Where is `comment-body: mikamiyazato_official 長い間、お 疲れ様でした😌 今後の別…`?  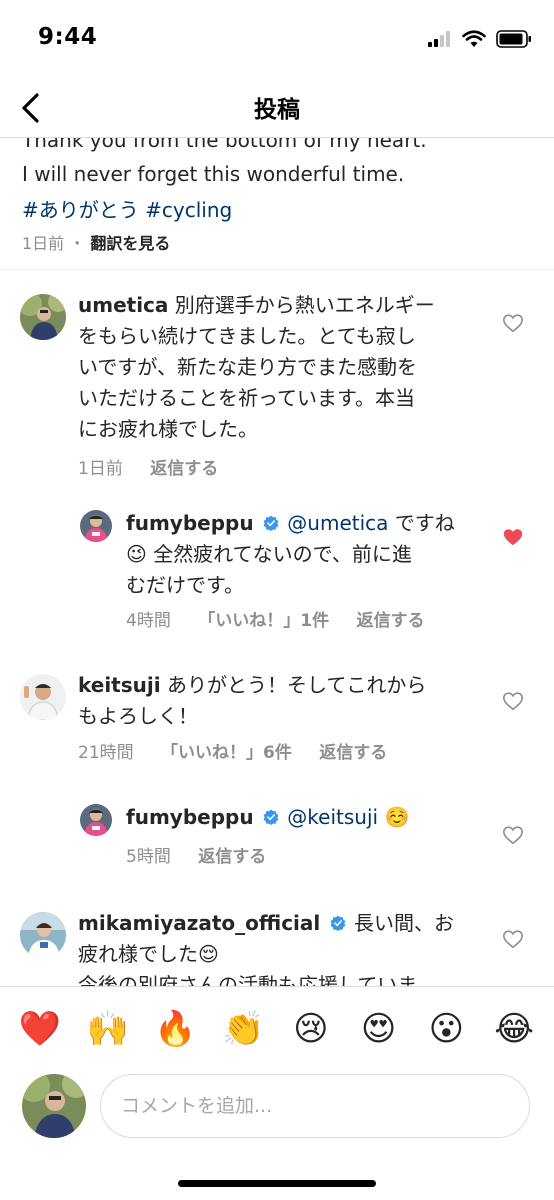
comment-body: mikamiyazato_official 長い間、お 疲れ様でした😌 今後の別… is located at coordinates (278, 947).